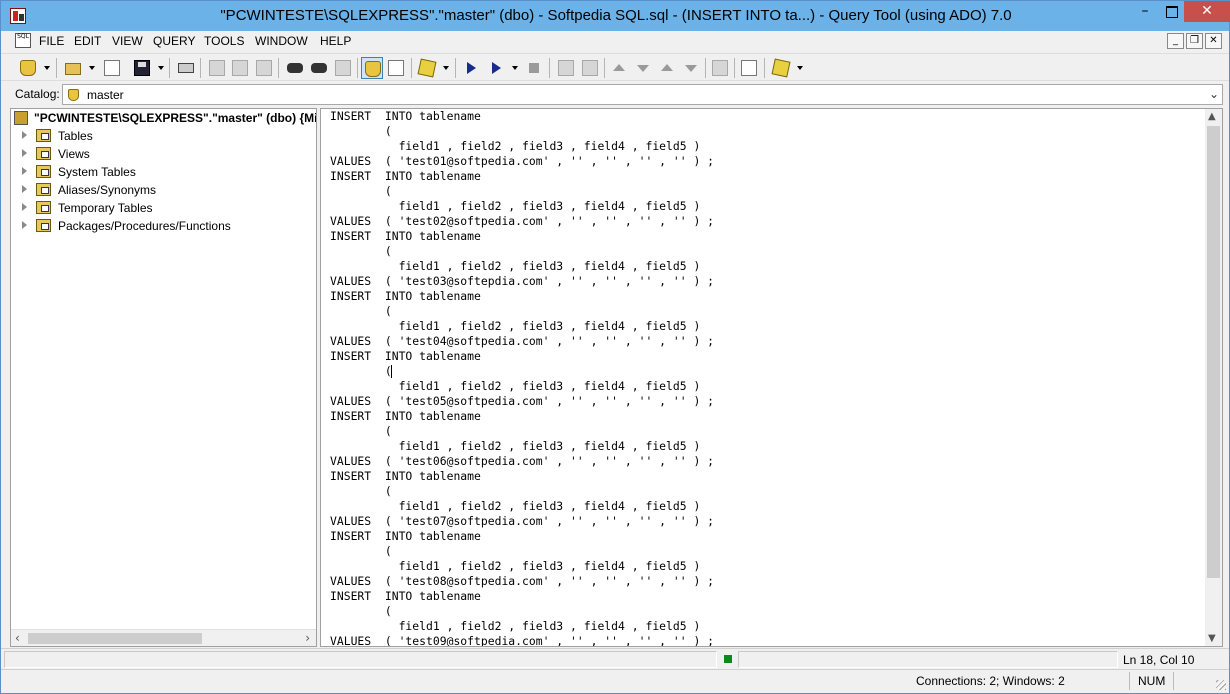  I want to click on tree-item-tables: Tables, so click(163, 136).